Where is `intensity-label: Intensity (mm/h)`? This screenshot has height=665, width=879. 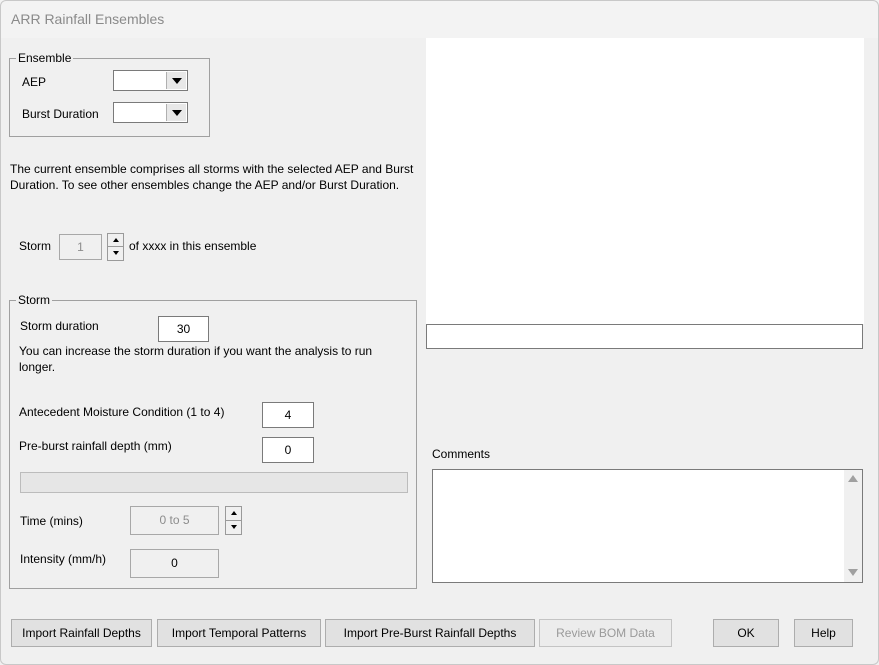 intensity-label: Intensity (mm/h) is located at coordinates (63, 559).